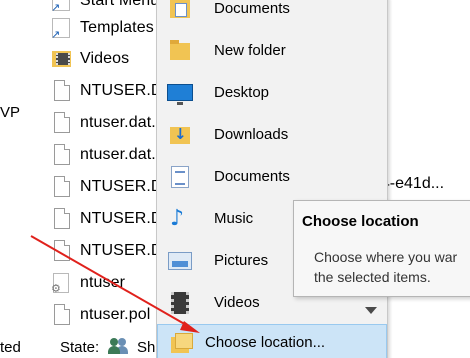 The image size is (470, 358). Describe the element at coordinates (272, 93) in the screenshot. I see `menu-item-desktop: Desktop` at that location.